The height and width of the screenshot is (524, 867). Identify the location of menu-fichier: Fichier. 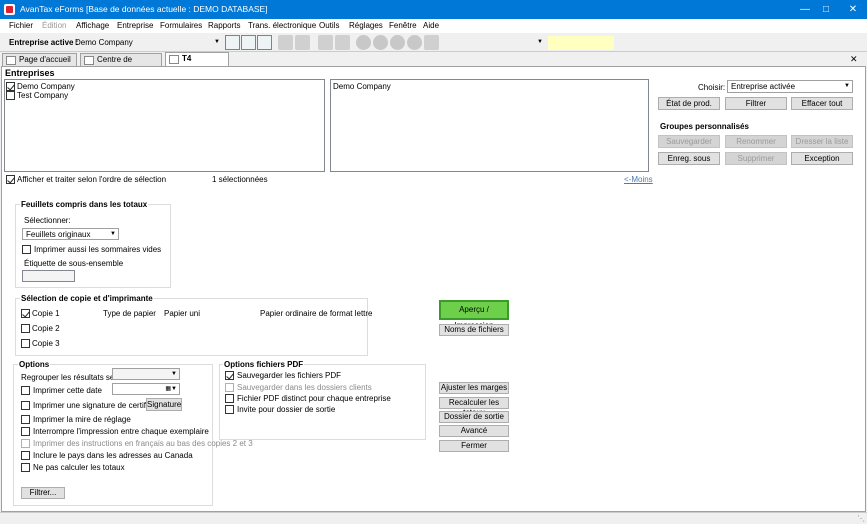
(21, 25).